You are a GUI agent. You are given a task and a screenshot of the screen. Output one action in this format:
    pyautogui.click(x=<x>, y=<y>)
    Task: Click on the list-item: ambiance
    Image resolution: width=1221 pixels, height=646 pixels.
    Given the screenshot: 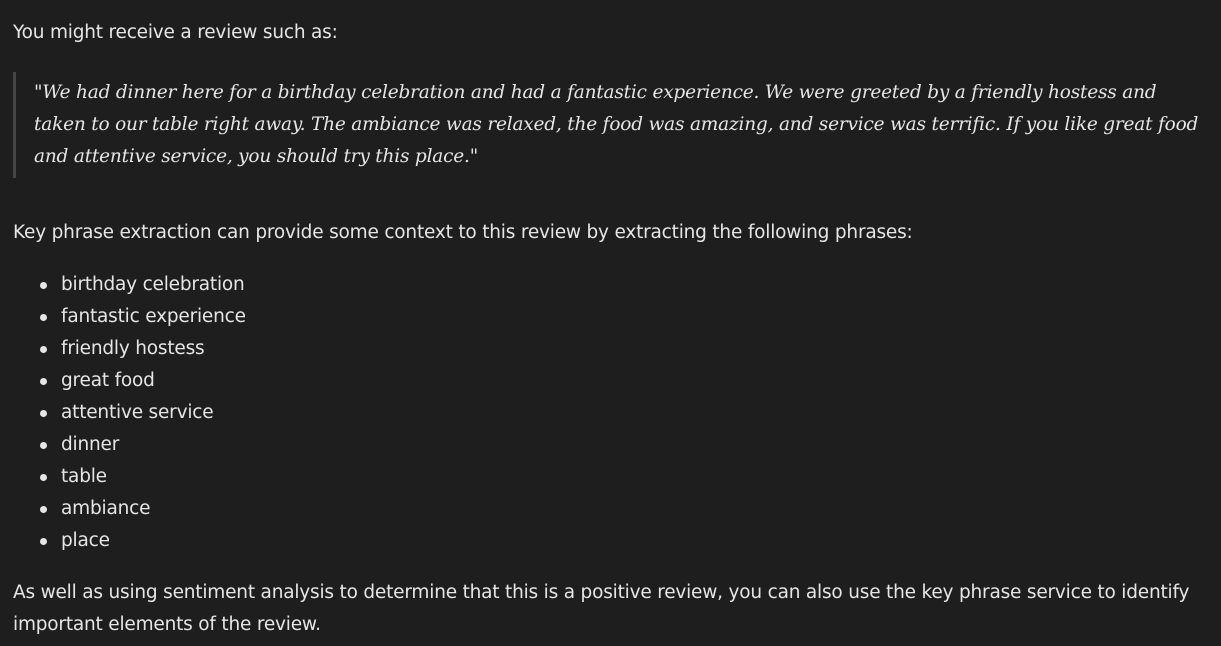 What is the action you would take?
    pyautogui.click(x=623, y=509)
    